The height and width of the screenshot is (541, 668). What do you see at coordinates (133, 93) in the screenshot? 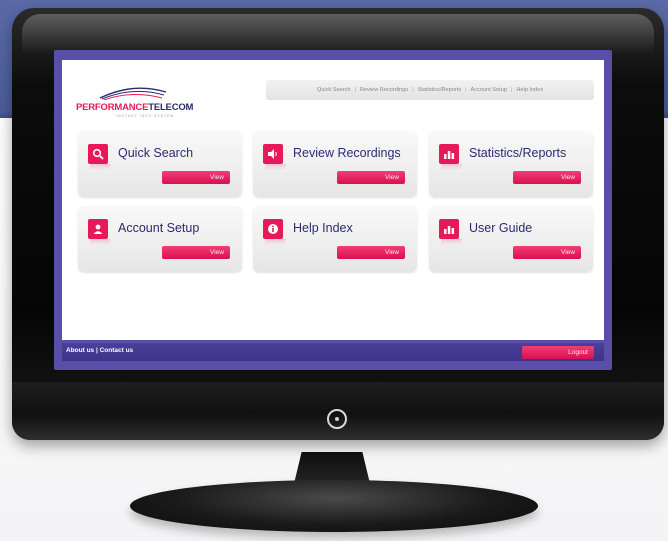
I see `logo-swoosh-icon` at bounding box center [133, 93].